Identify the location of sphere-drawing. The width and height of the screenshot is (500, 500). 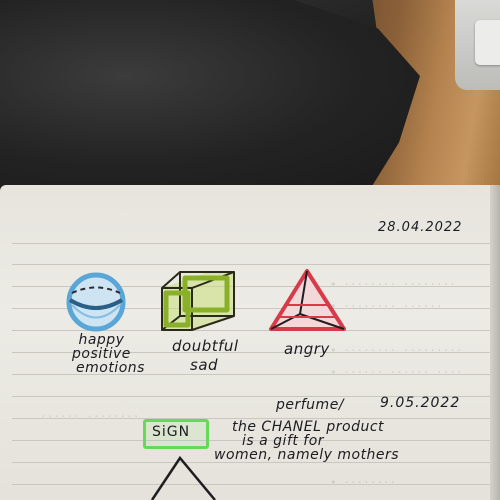
(96, 302).